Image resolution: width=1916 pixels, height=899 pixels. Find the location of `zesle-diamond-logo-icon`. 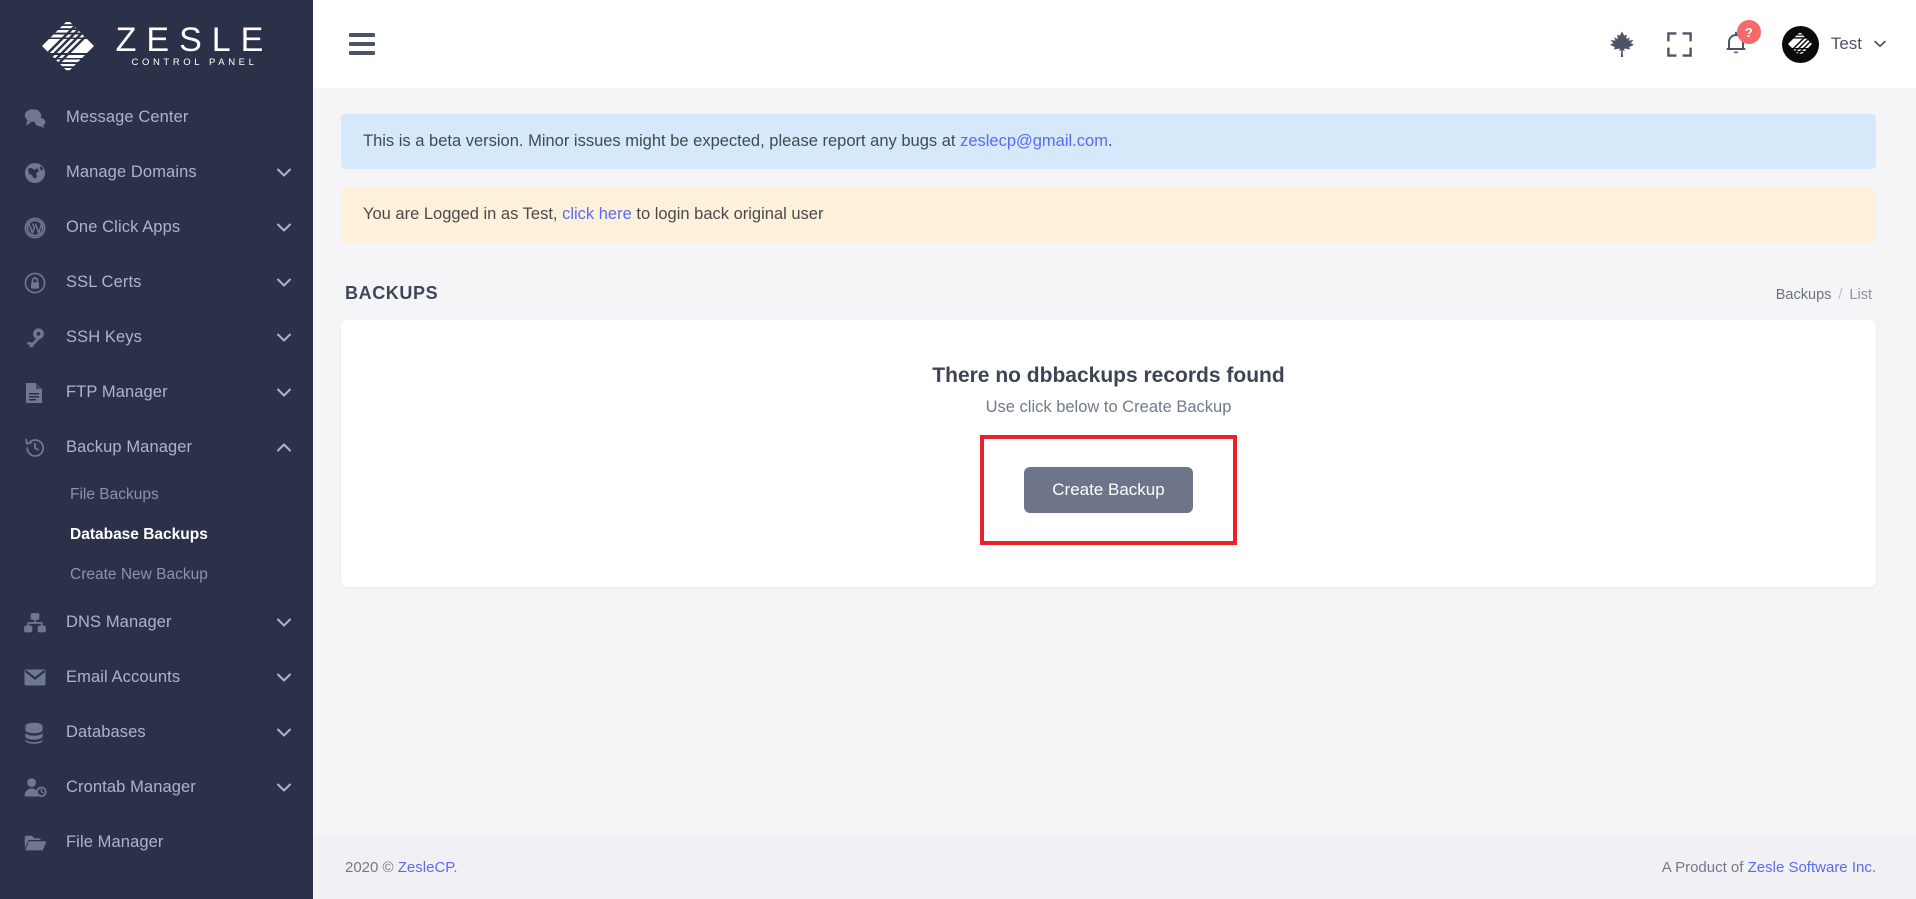

zesle-diamond-logo-icon is located at coordinates (68, 46).